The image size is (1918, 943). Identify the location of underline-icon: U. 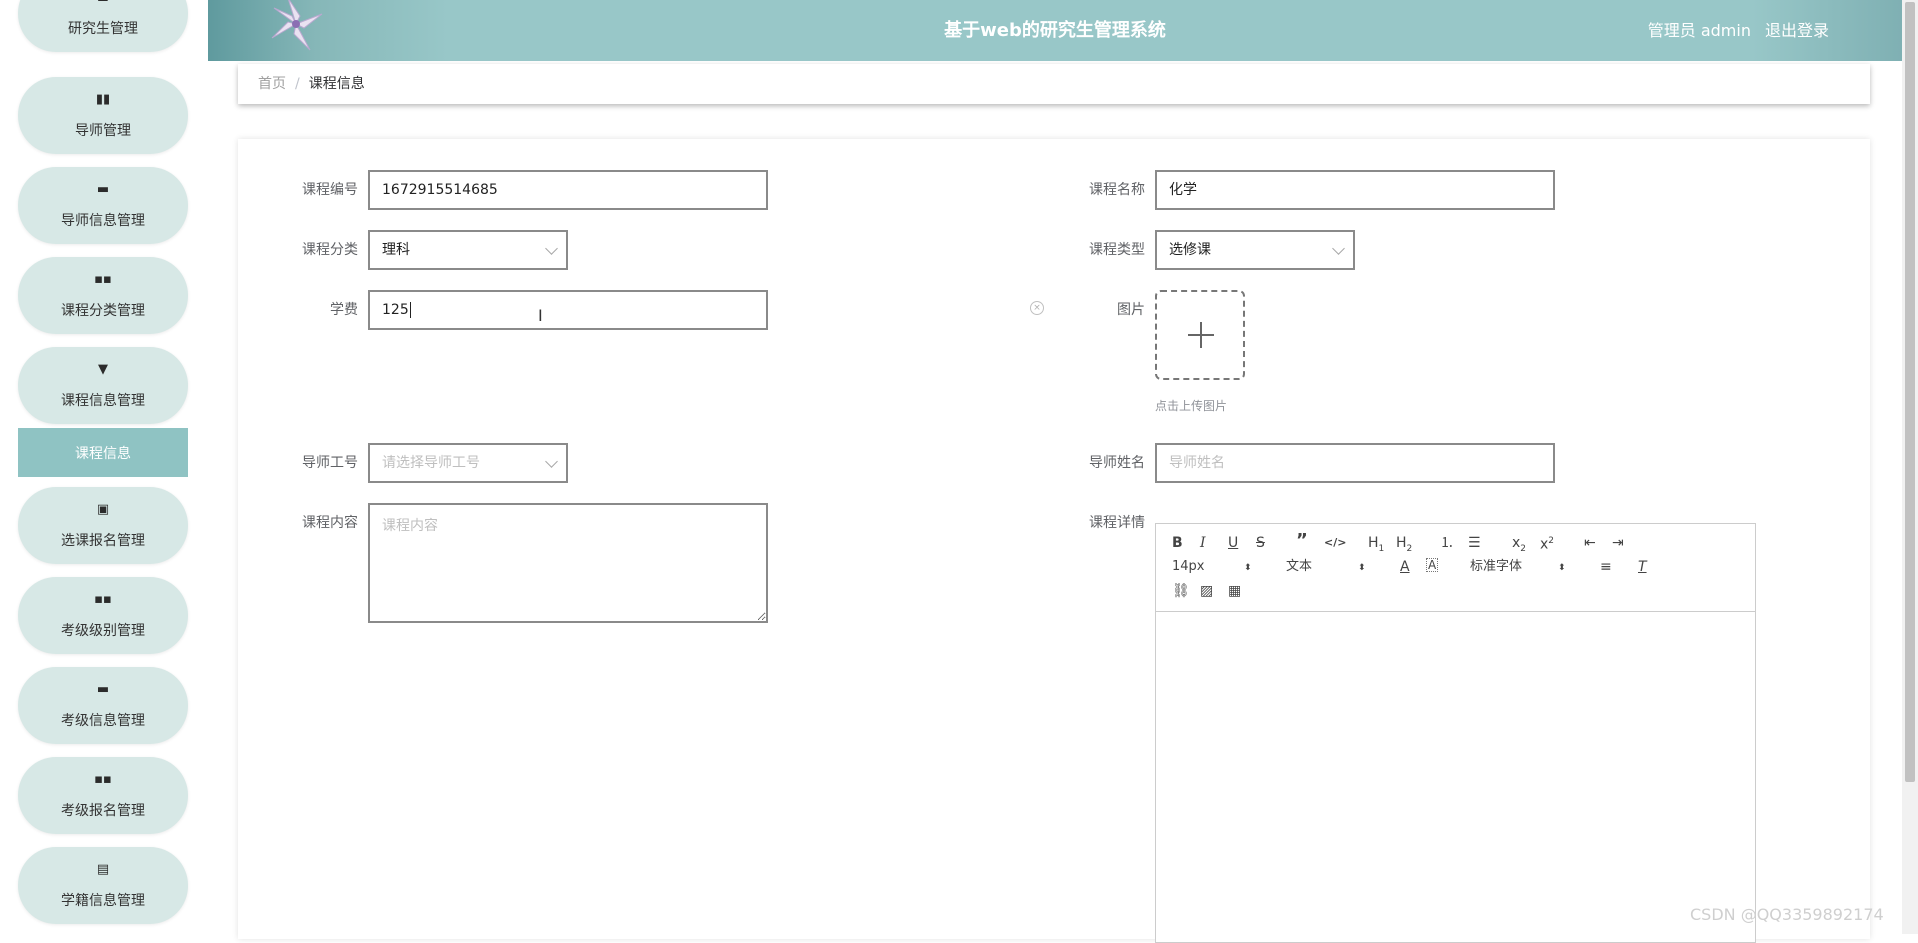
(1233, 543).